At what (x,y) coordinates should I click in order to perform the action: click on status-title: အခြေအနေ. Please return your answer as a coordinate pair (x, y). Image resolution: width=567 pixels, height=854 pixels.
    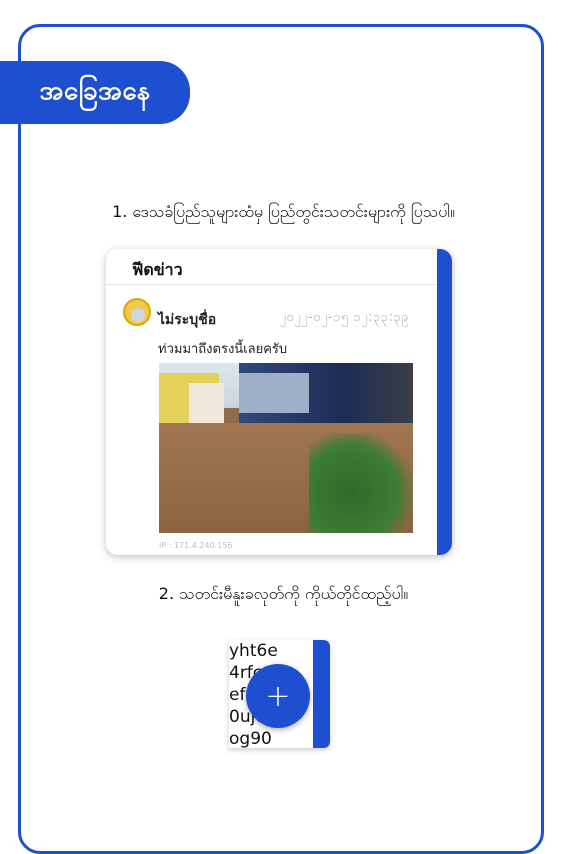
    Looking at the image, I should click on (95, 91).